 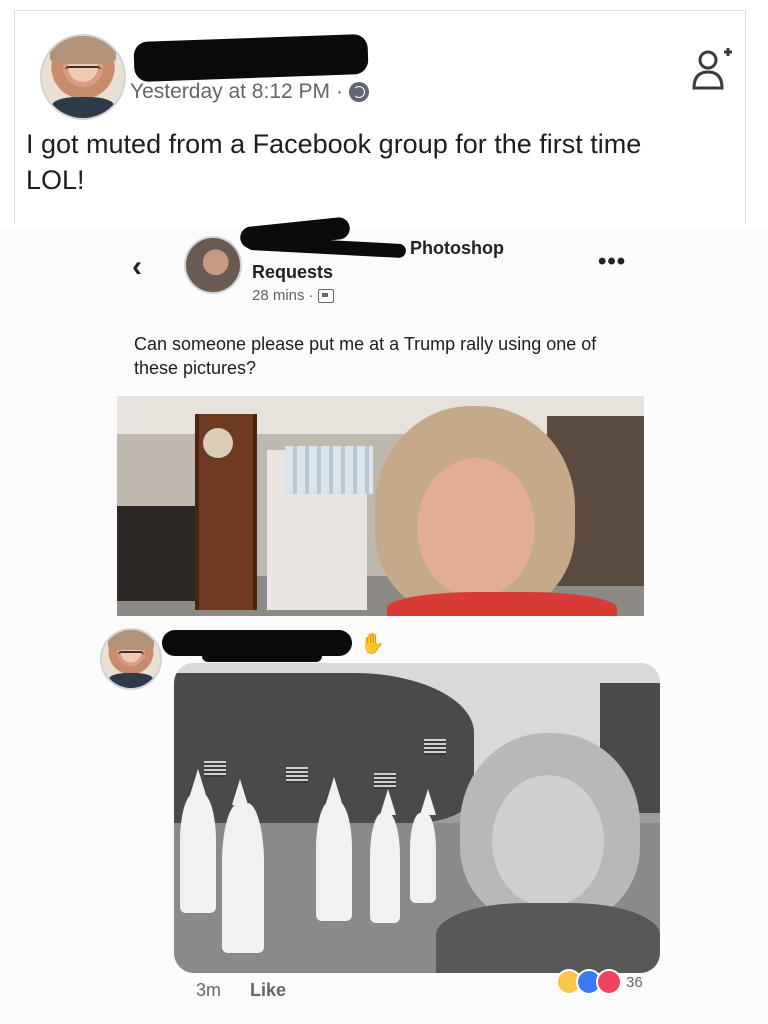 What do you see at coordinates (612, 262) in the screenshot?
I see `more-icon: •••` at bounding box center [612, 262].